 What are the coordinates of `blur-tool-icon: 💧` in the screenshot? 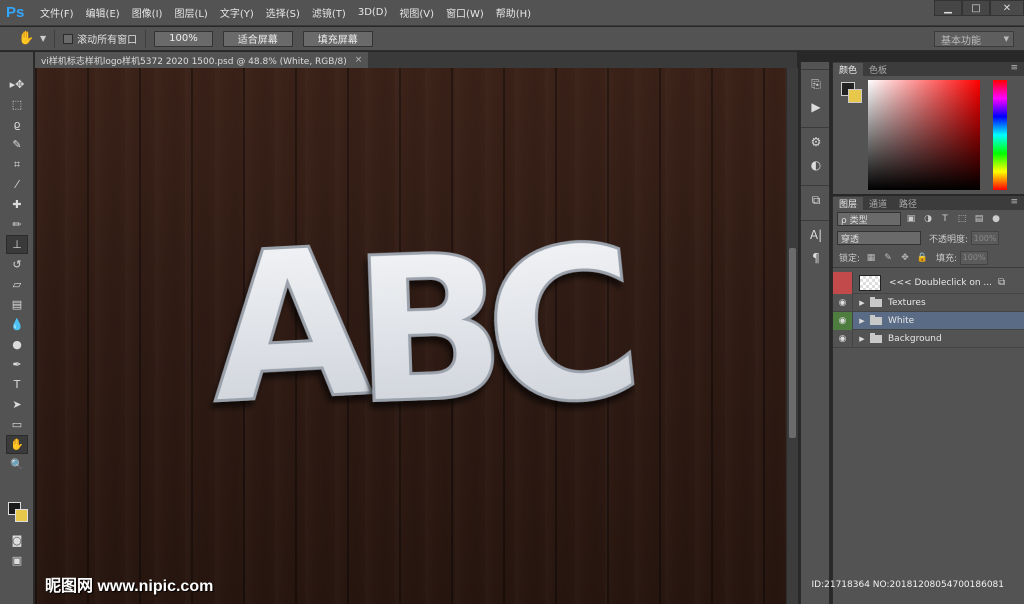 It's located at (17, 324).